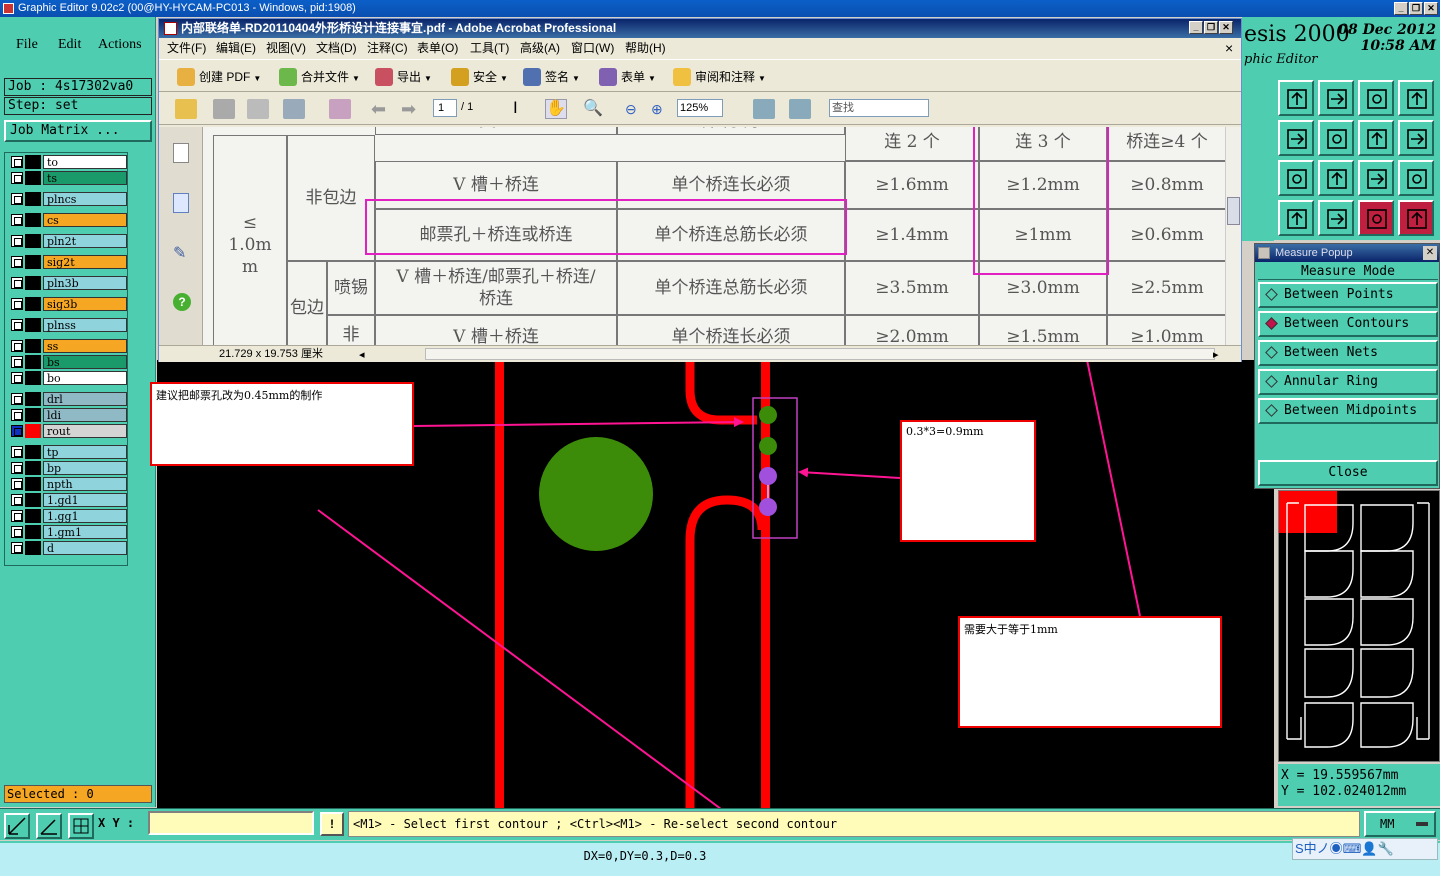 Image resolution: width=1440 pixels, height=876 pixels. I want to click on toolset-icon, so click(1296, 218).